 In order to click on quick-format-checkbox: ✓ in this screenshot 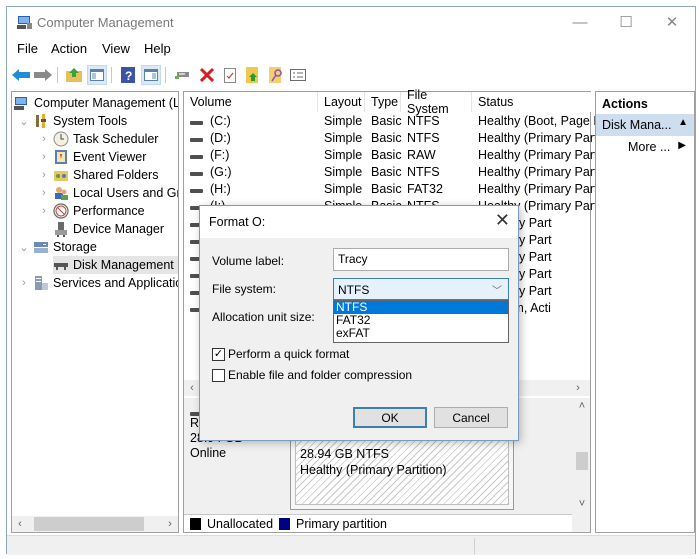, I will do `click(218, 354)`.